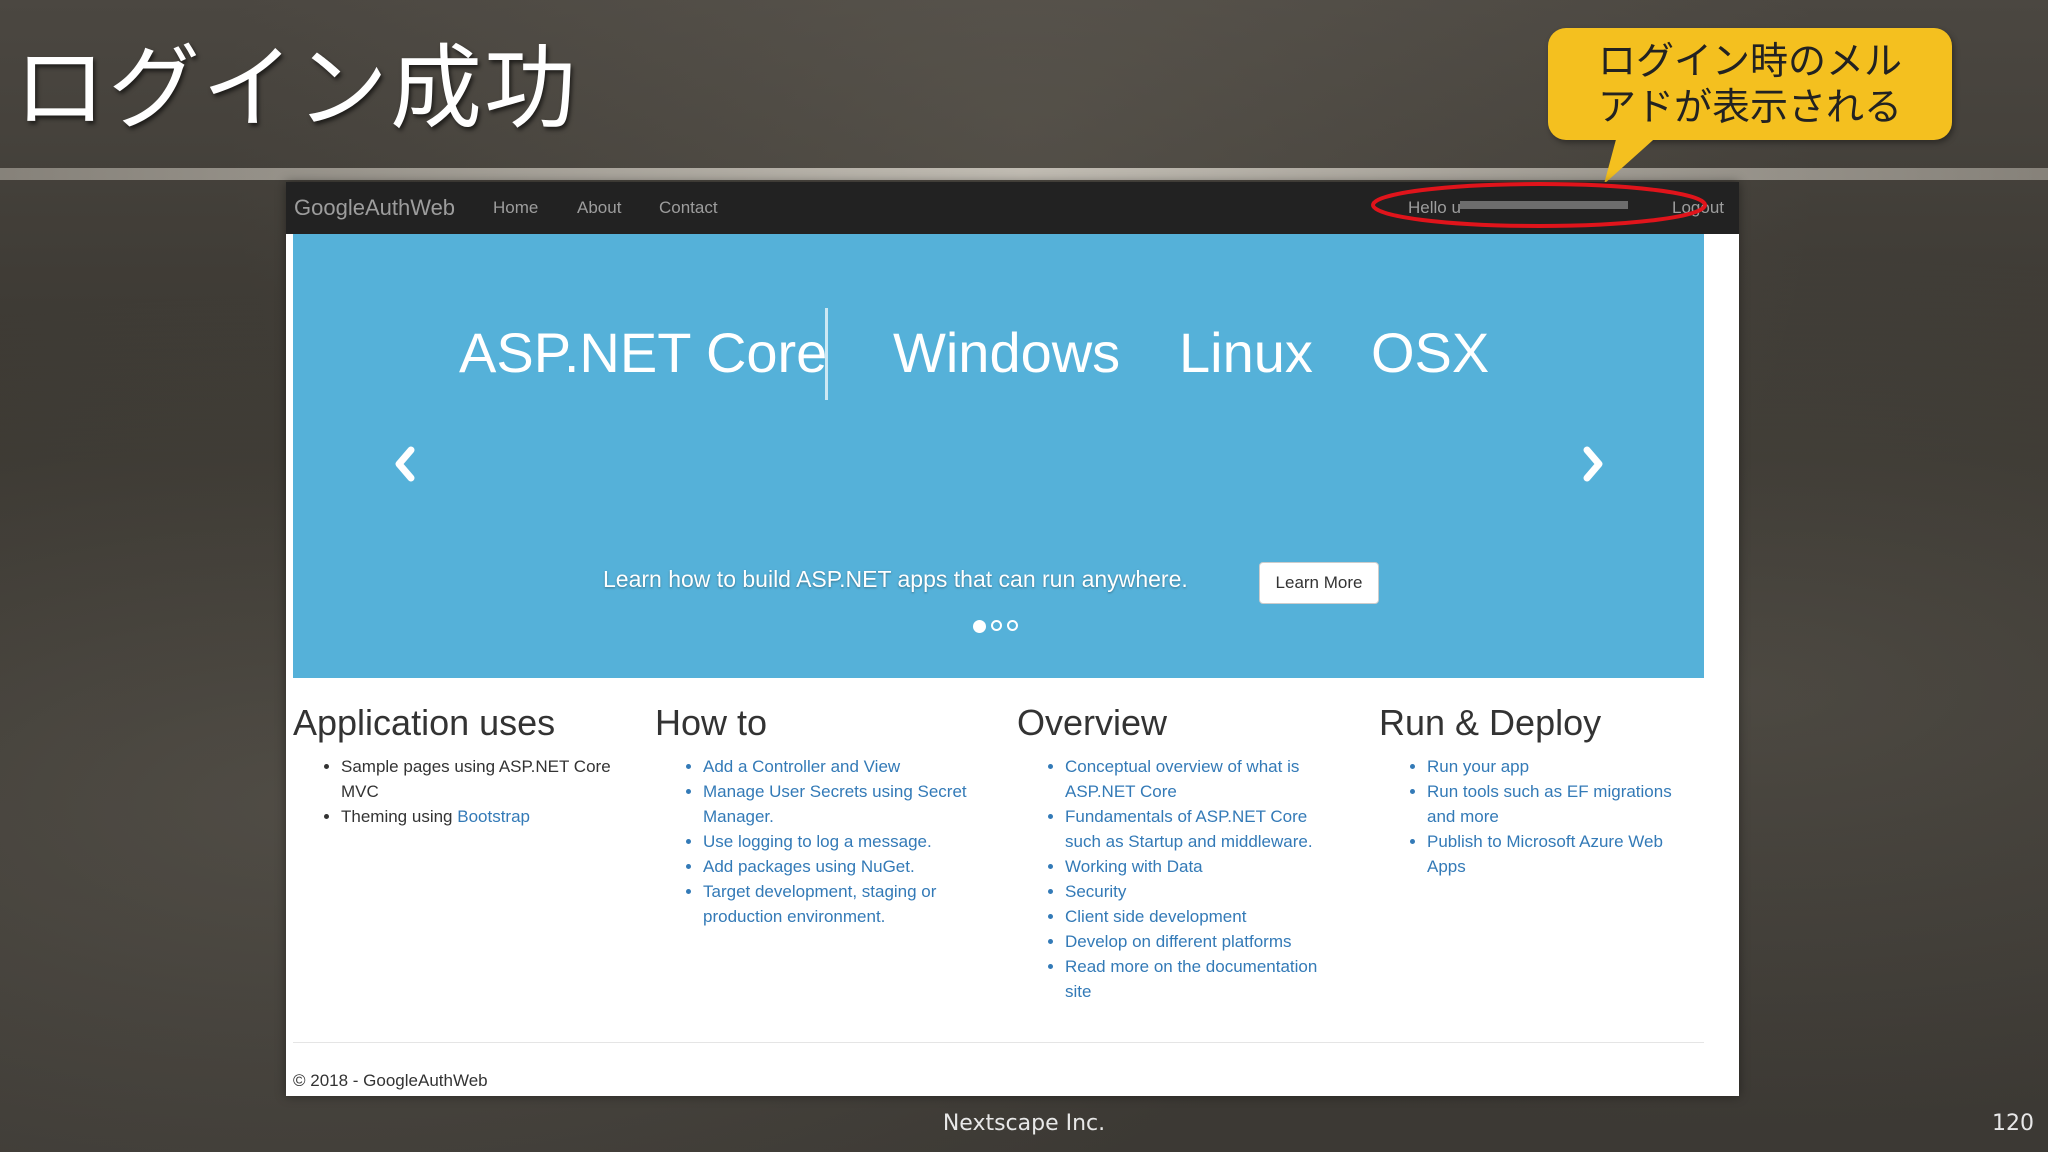  Describe the element at coordinates (643, 352) in the screenshot. I see `banner-aspnetcore: ASP.NET Core` at that location.